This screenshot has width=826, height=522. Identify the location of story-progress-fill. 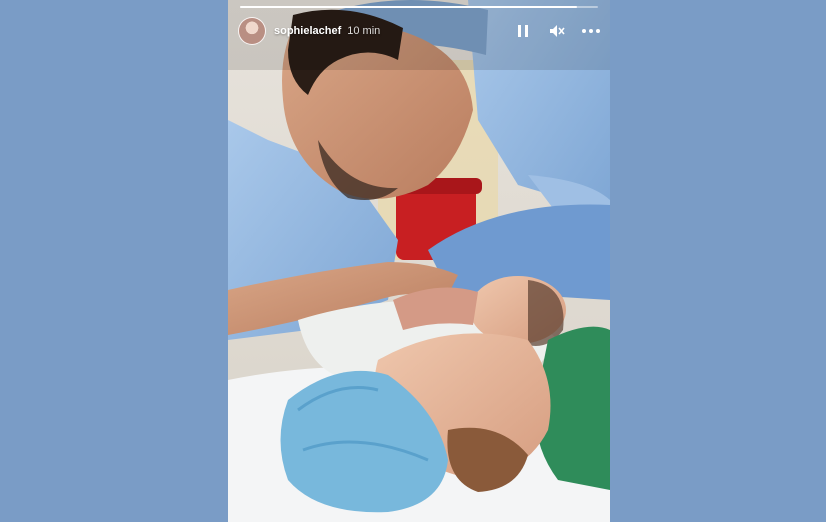
(408, 7).